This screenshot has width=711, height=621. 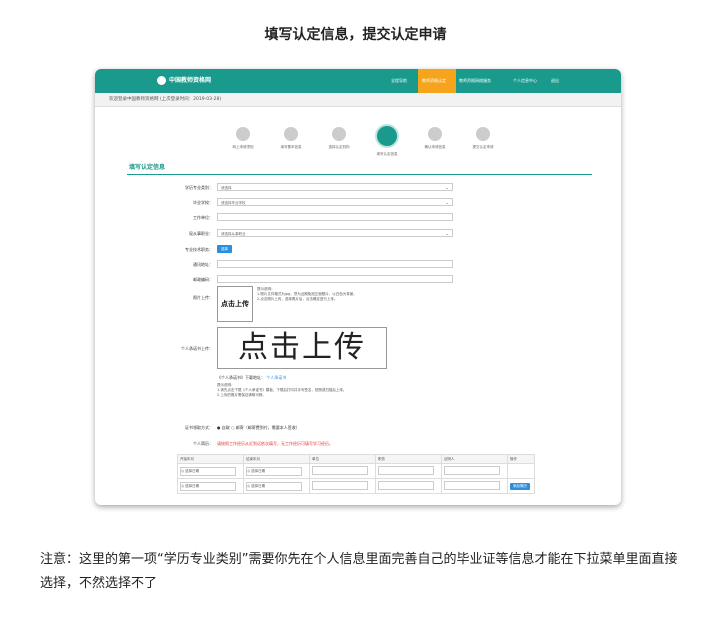 I want to click on select-value: 请选择, so click(x=226, y=188).